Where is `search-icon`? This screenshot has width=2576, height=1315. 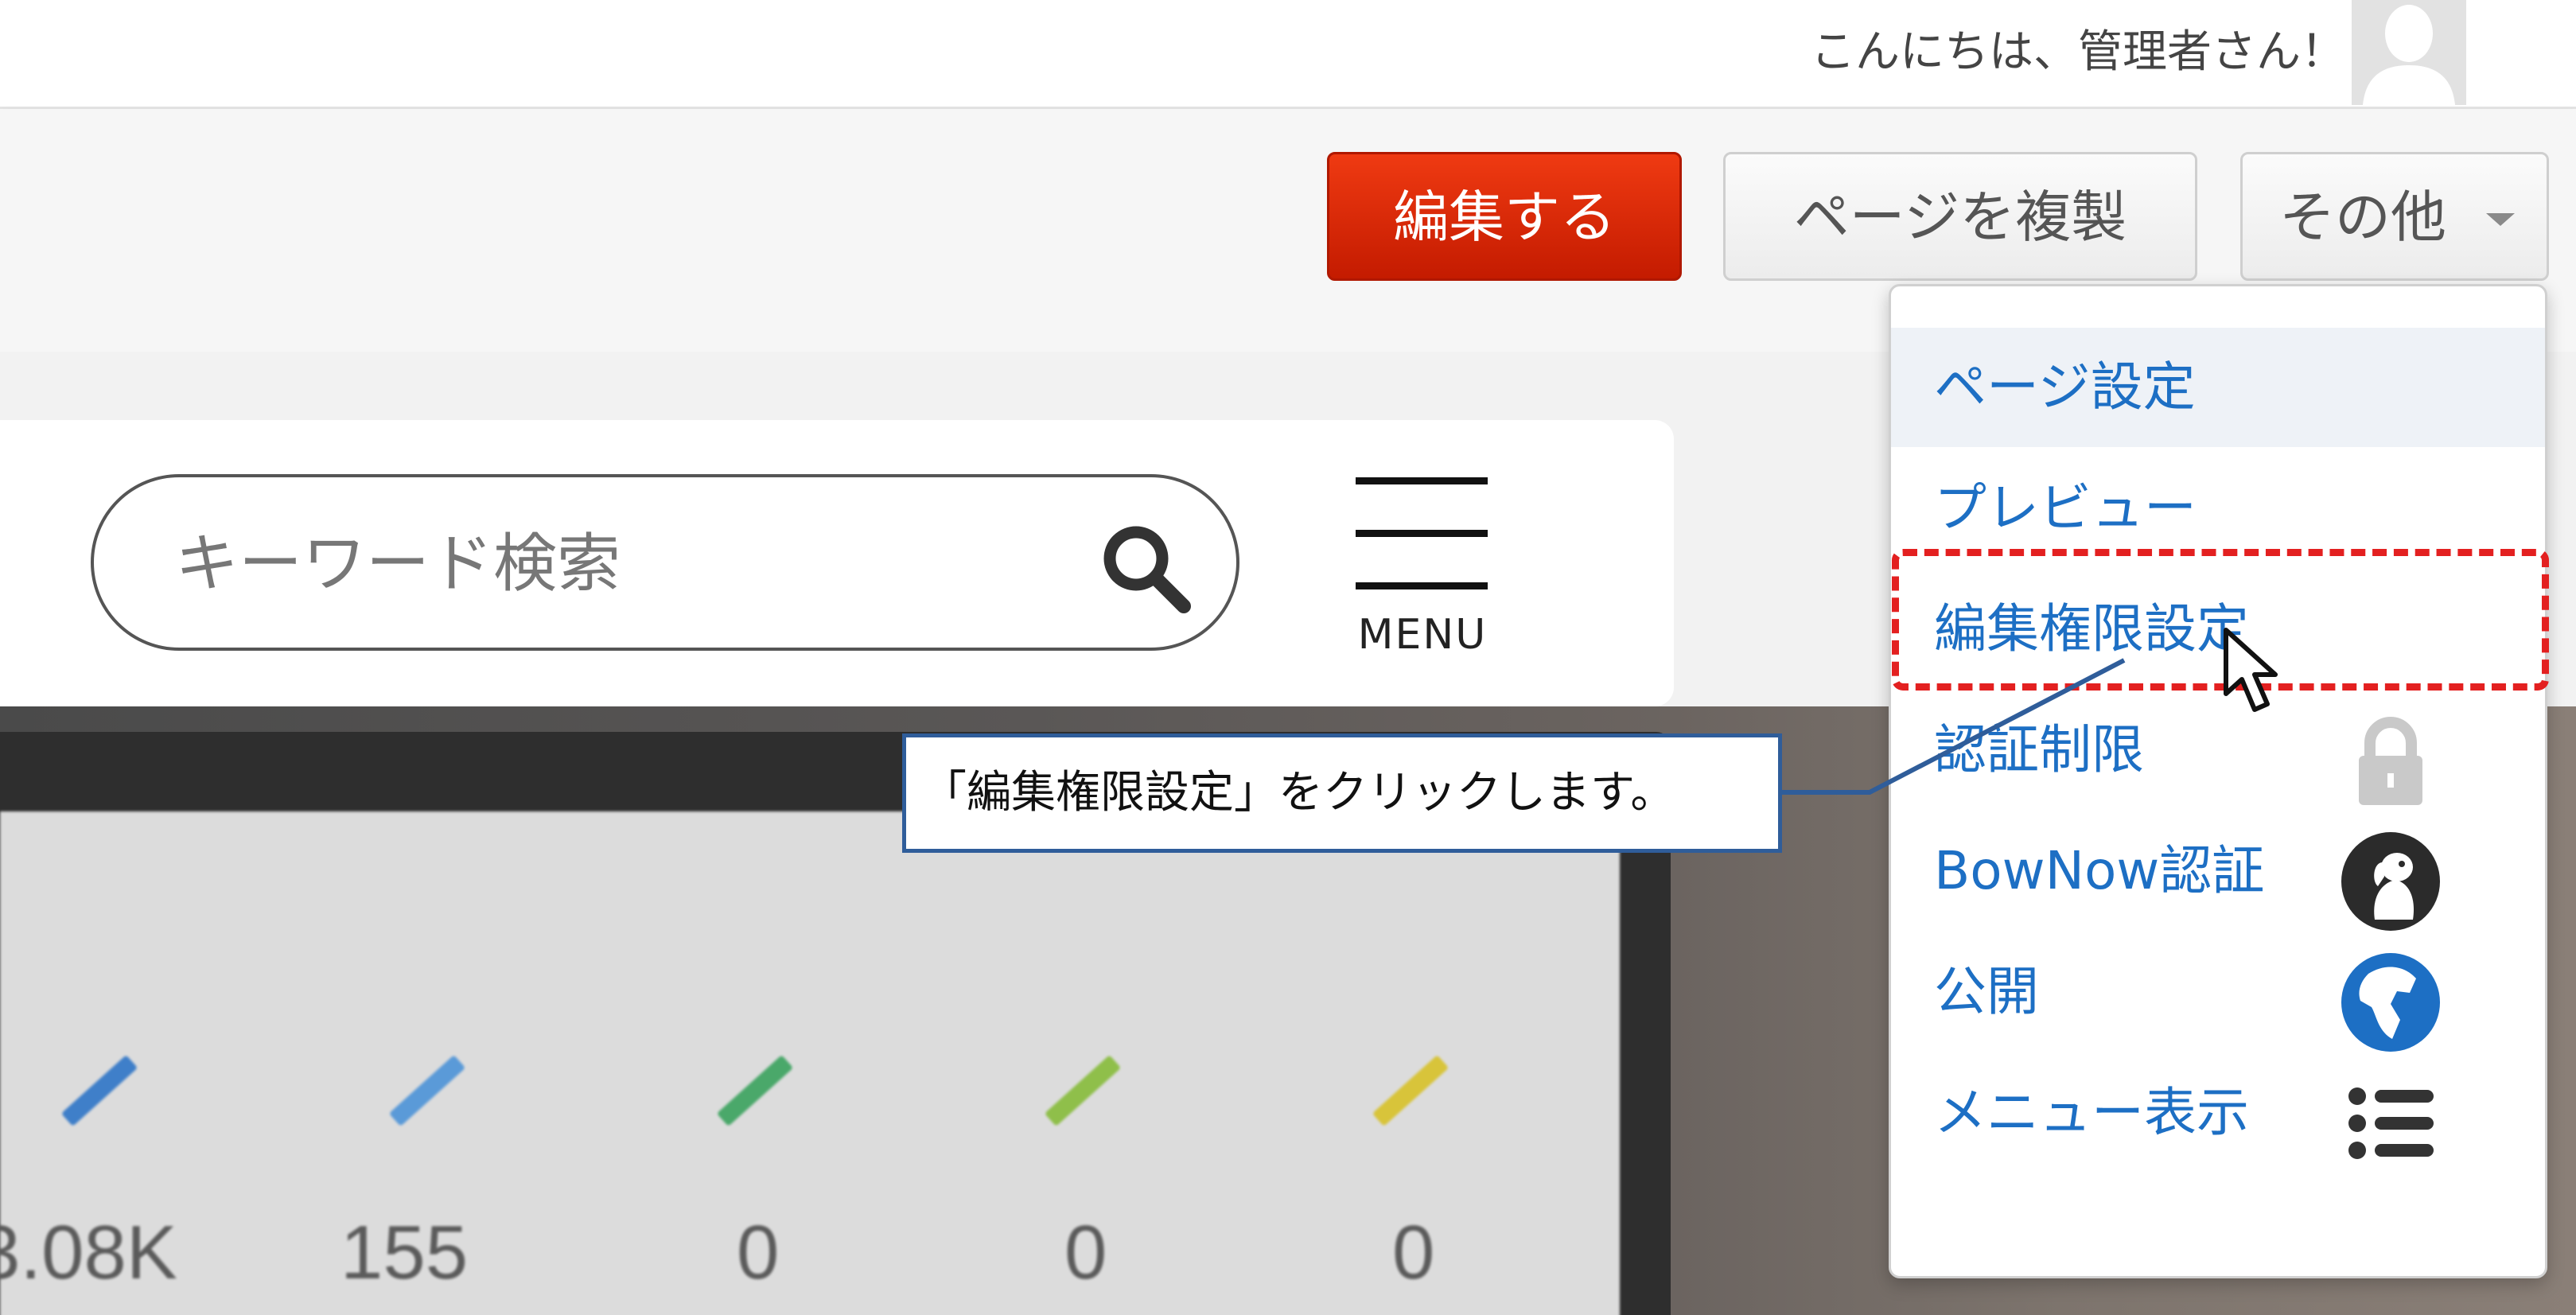 search-icon is located at coordinates (1146, 568).